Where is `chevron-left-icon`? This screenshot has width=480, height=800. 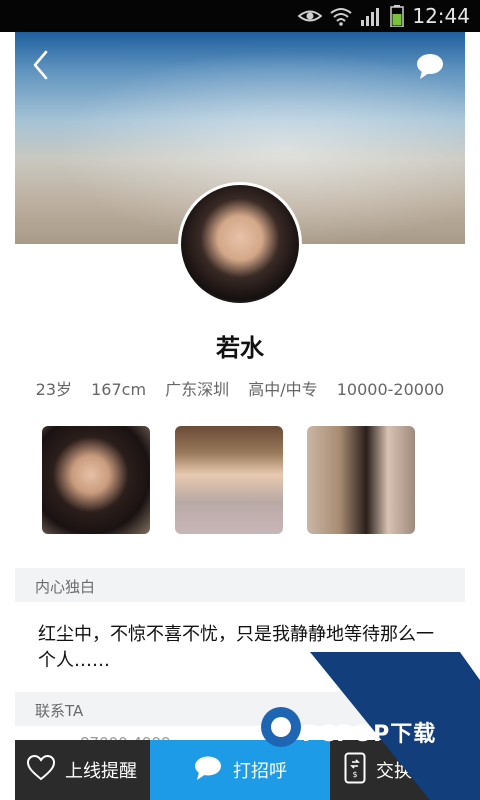
chevron-left-icon is located at coordinates (41, 68).